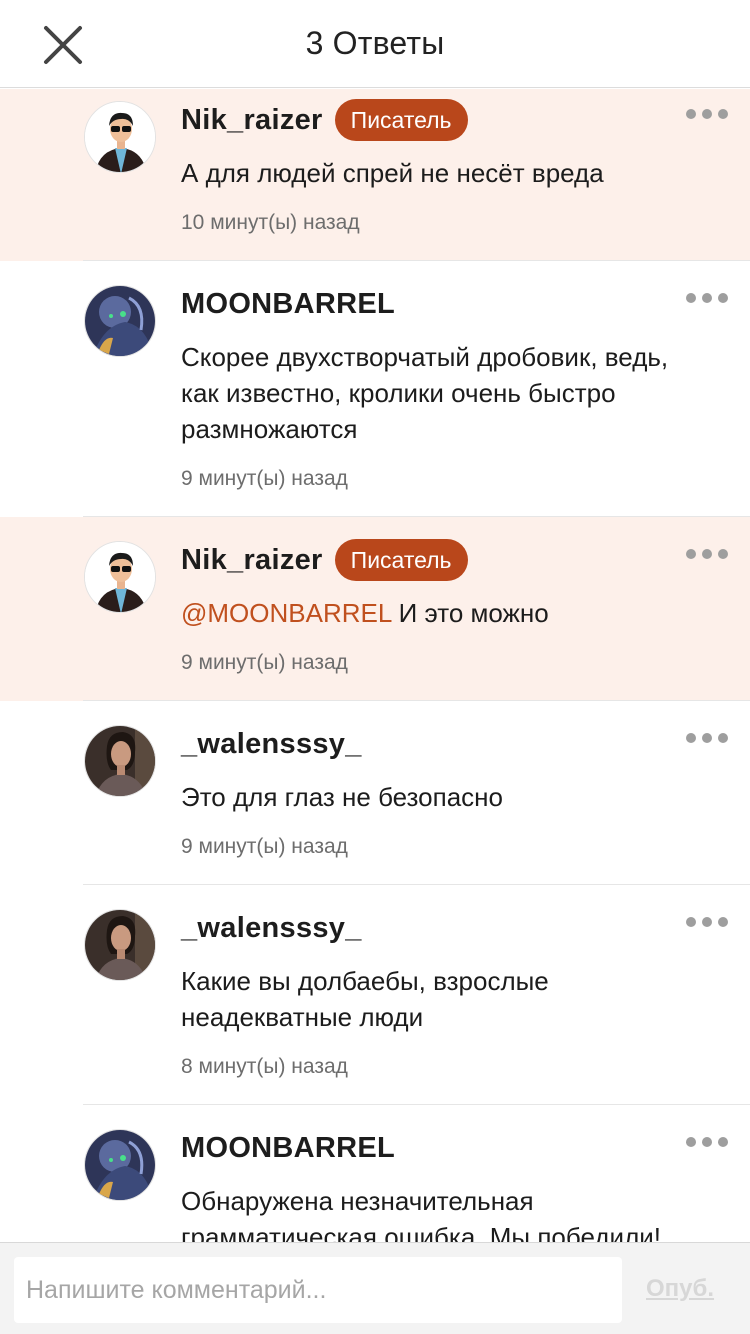 This screenshot has height=1334, width=750. Describe the element at coordinates (318, 1290) in the screenshot. I see `comment-input` at that location.